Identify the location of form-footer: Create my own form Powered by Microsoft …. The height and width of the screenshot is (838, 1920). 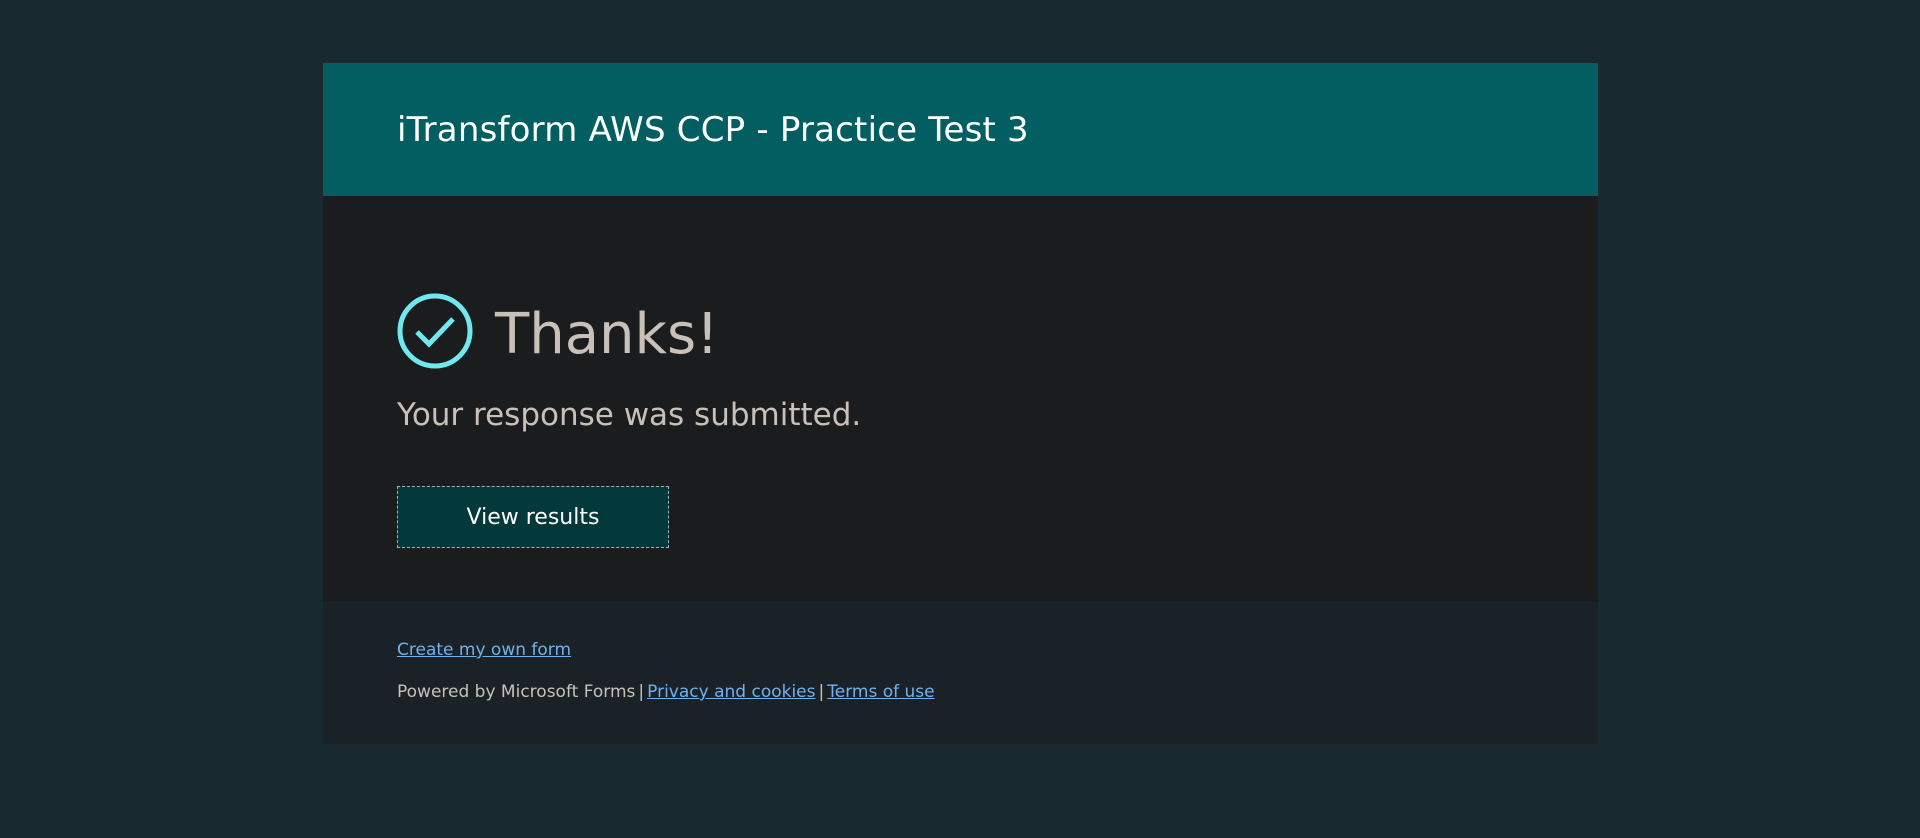
(960, 672).